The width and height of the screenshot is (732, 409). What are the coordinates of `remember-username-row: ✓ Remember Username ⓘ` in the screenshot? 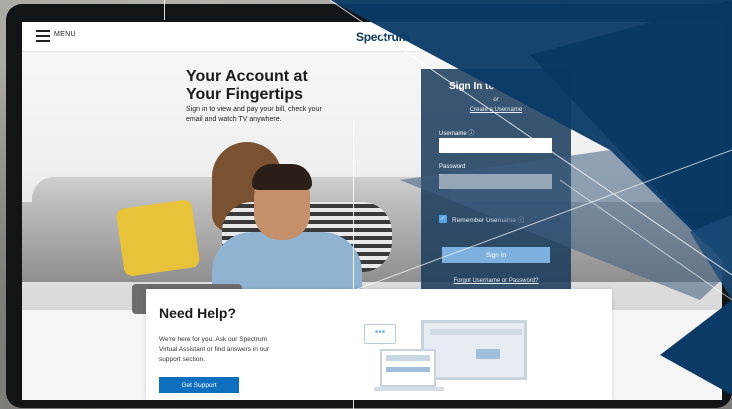 It's located at (481, 219).